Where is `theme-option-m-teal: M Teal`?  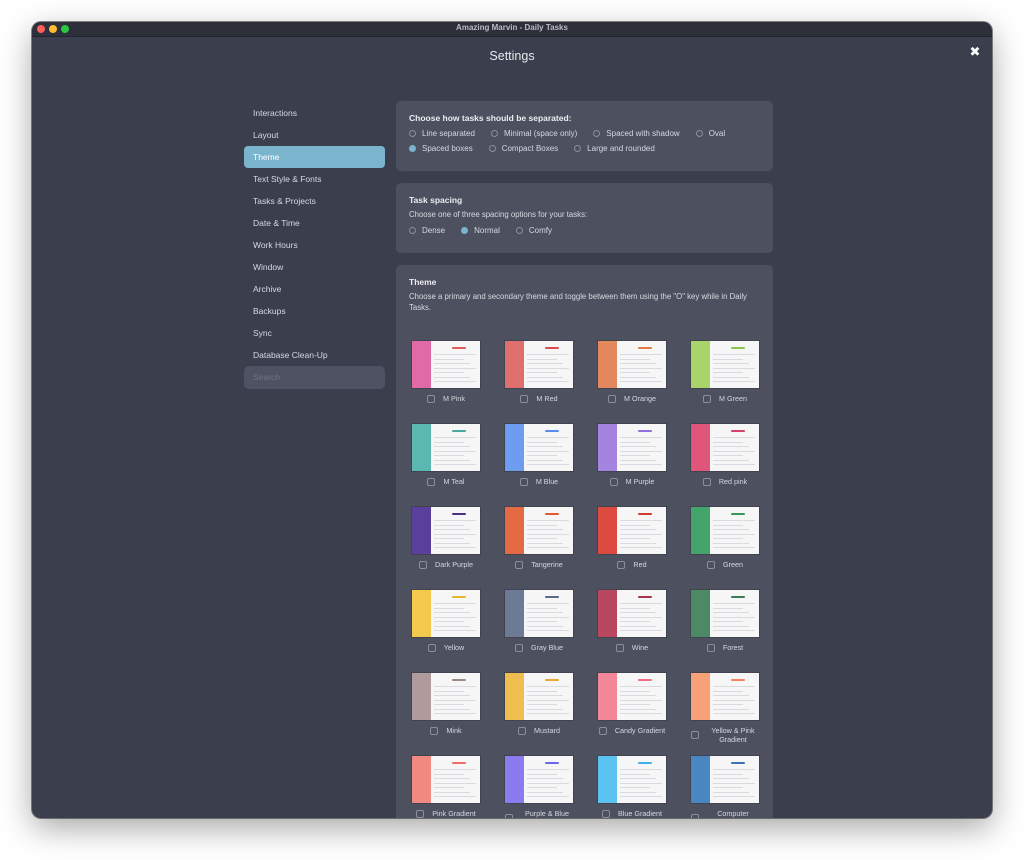
theme-option-m-teal: M Teal is located at coordinates (446, 465).